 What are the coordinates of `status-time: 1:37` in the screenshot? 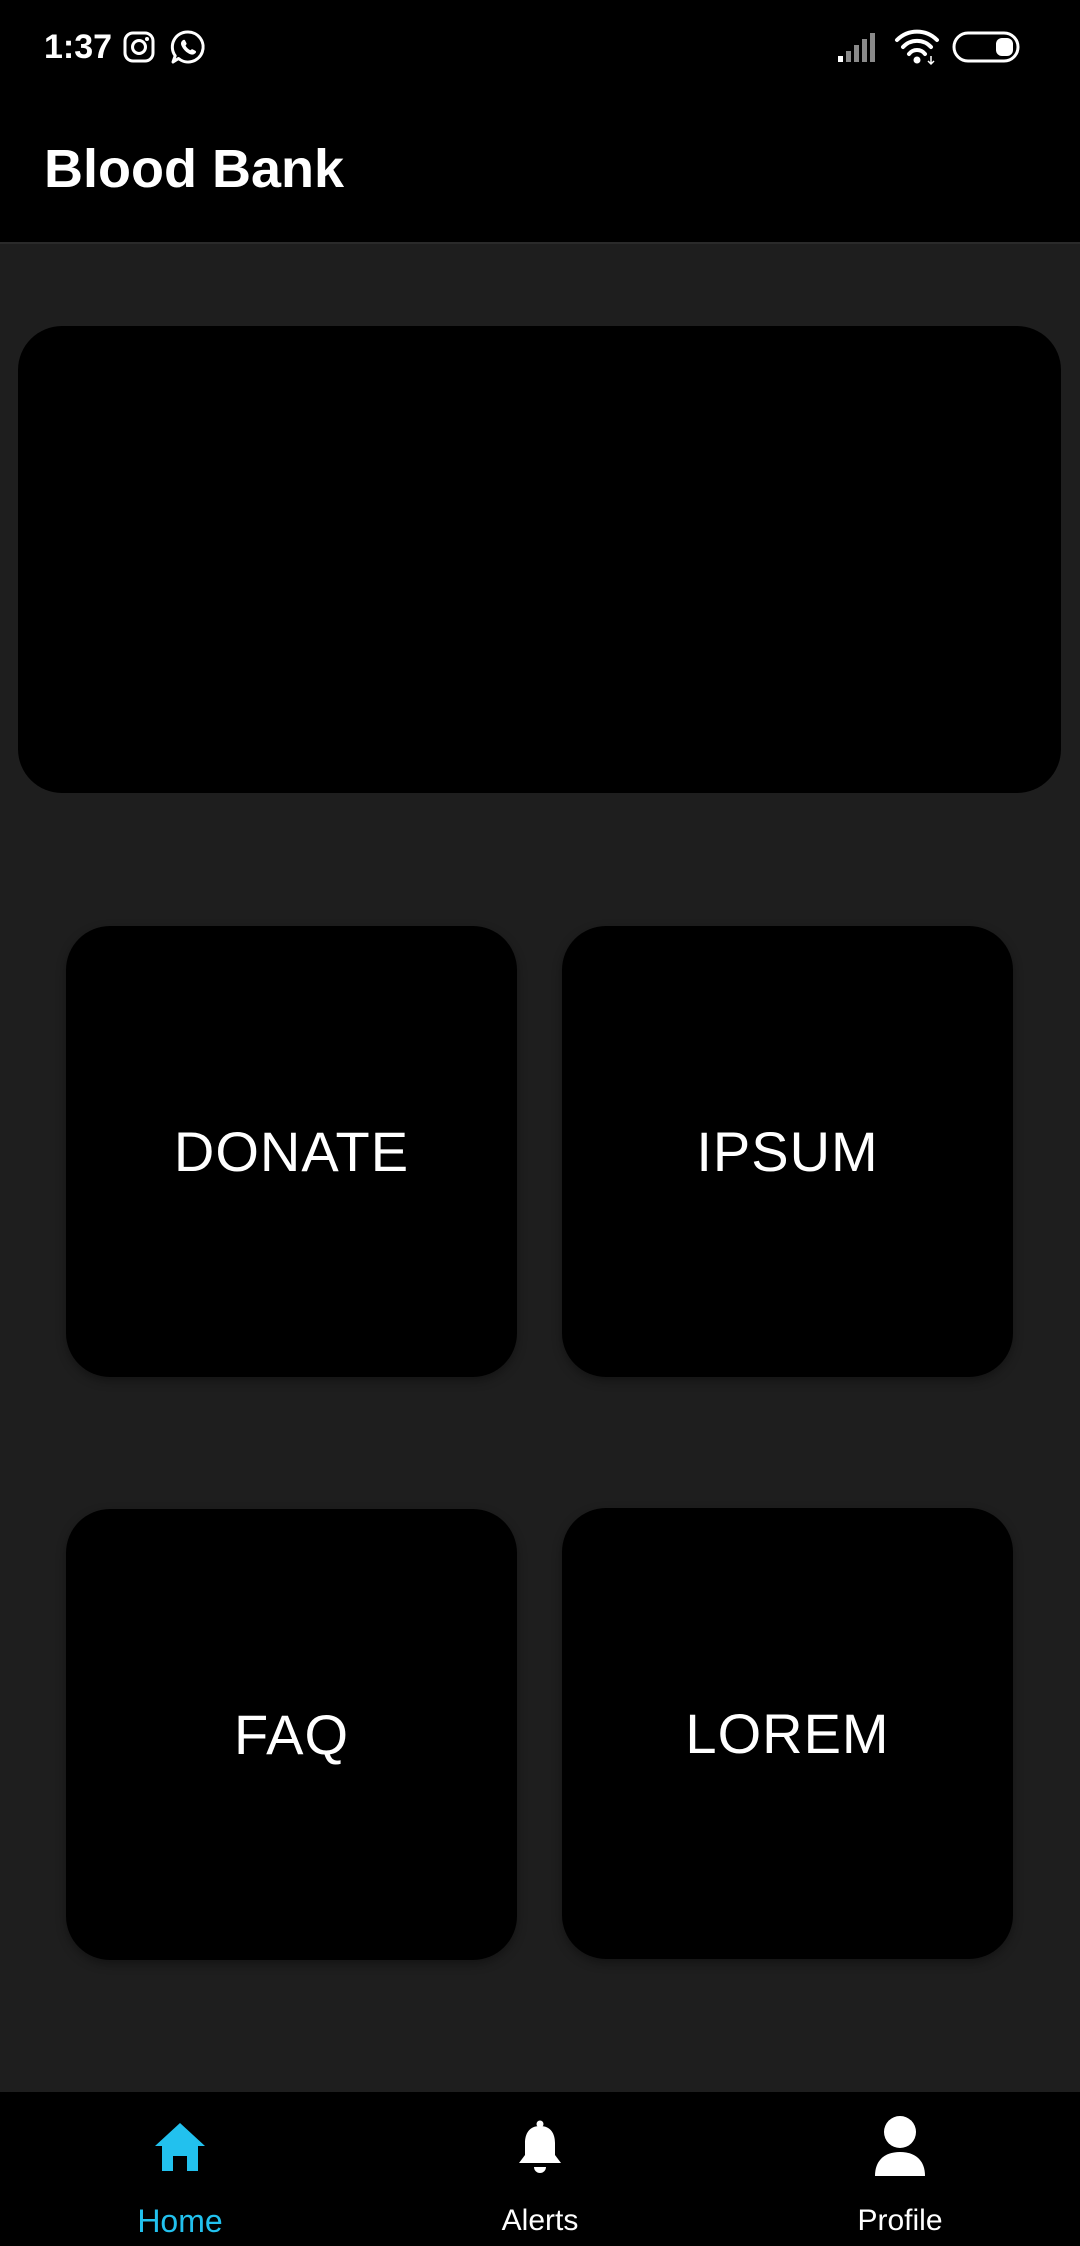 It's located at (78, 47).